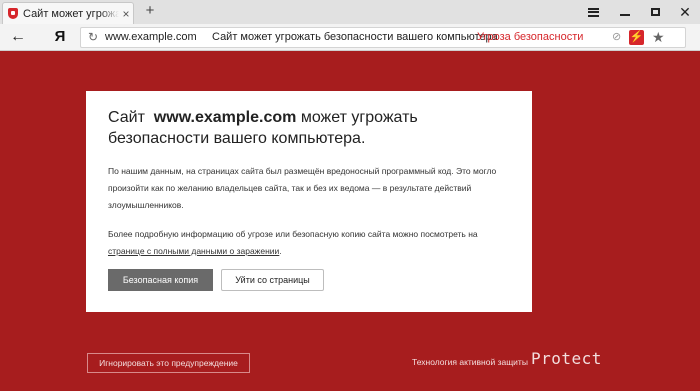 This screenshot has height=391, width=700. I want to click on url-text: www.example.com, so click(151, 37).